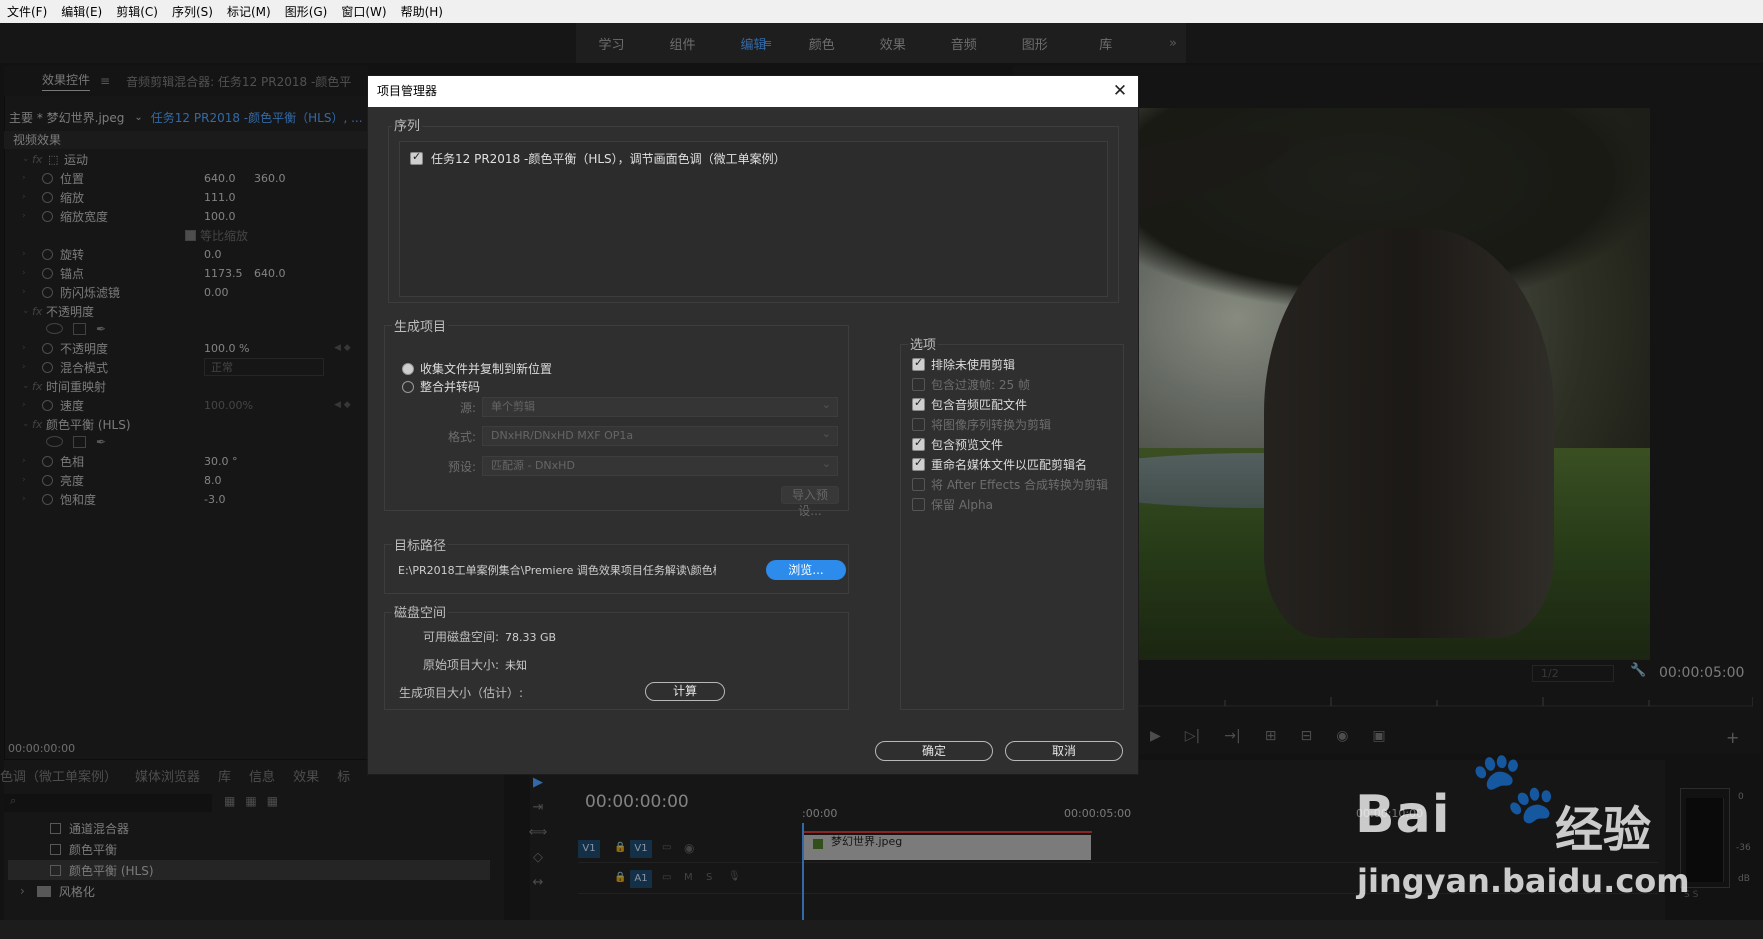  What do you see at coordinates (461, 437) in the screenshot?
I see `format-label: 格式:` at bounding box center [461, 437].